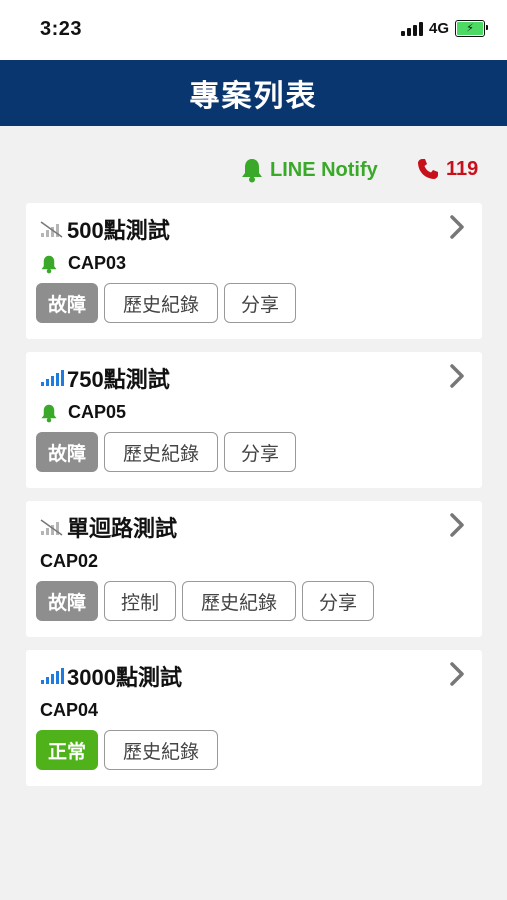  Describe the element at coordinates (254, 718) in the screenshot. I see `project-card: 3000點測試 CAP04 正常 歷史紀錄` at that location.